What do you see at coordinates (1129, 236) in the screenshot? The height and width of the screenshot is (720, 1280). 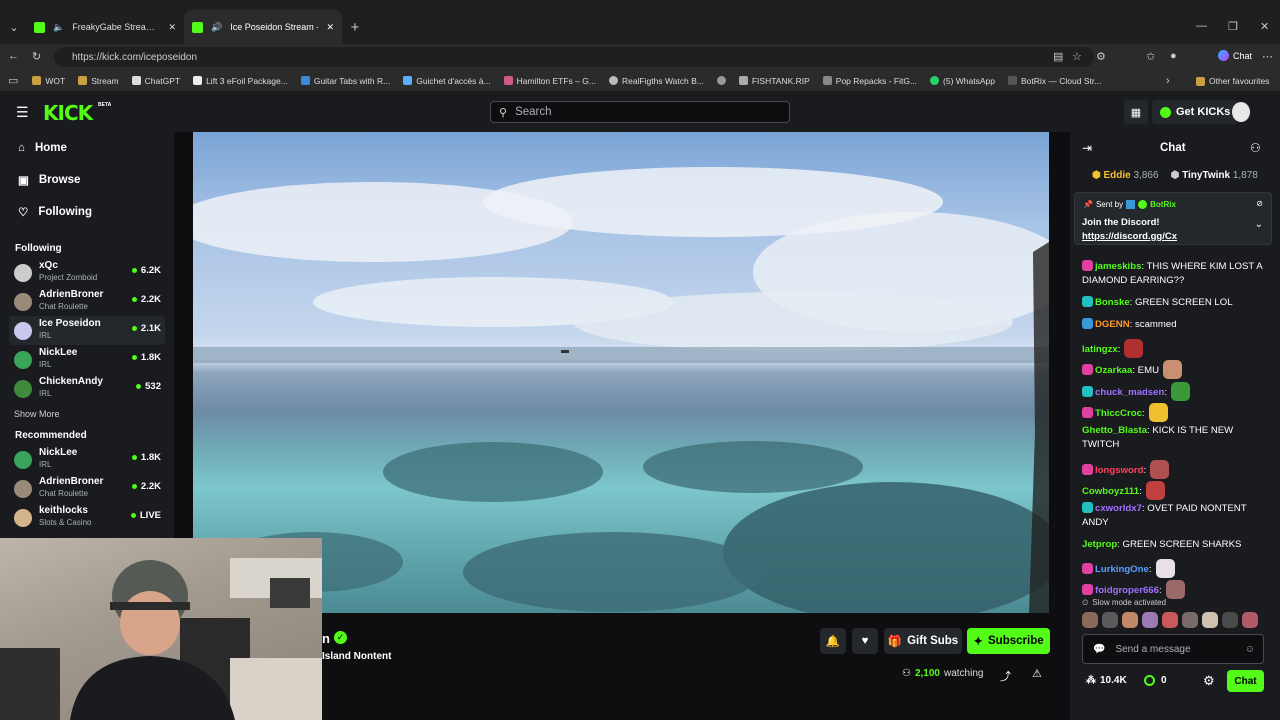 I see `pinned-link: https://discord.gg/Cx` at bounding box center [1129, 236].